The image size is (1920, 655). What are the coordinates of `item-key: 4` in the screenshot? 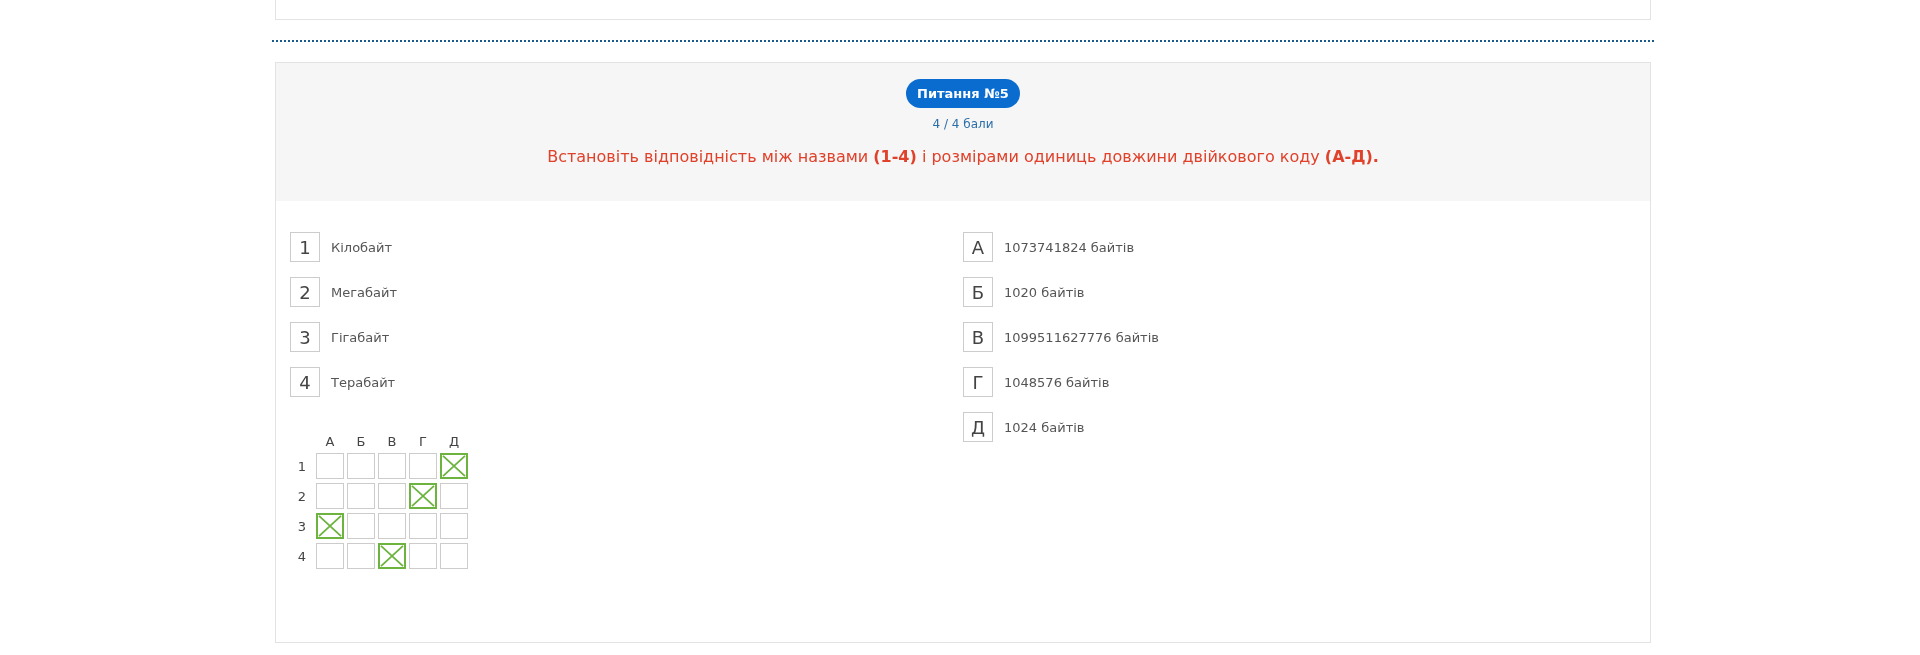 It's located at (305, 382).